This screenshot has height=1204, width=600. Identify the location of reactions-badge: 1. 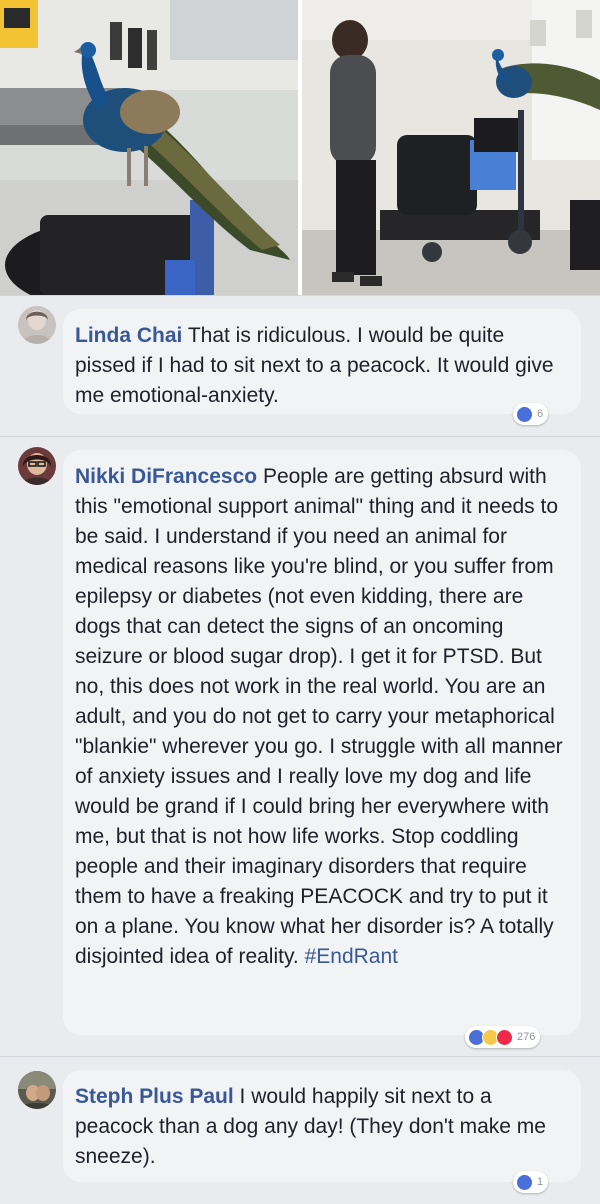
(531, 1182).